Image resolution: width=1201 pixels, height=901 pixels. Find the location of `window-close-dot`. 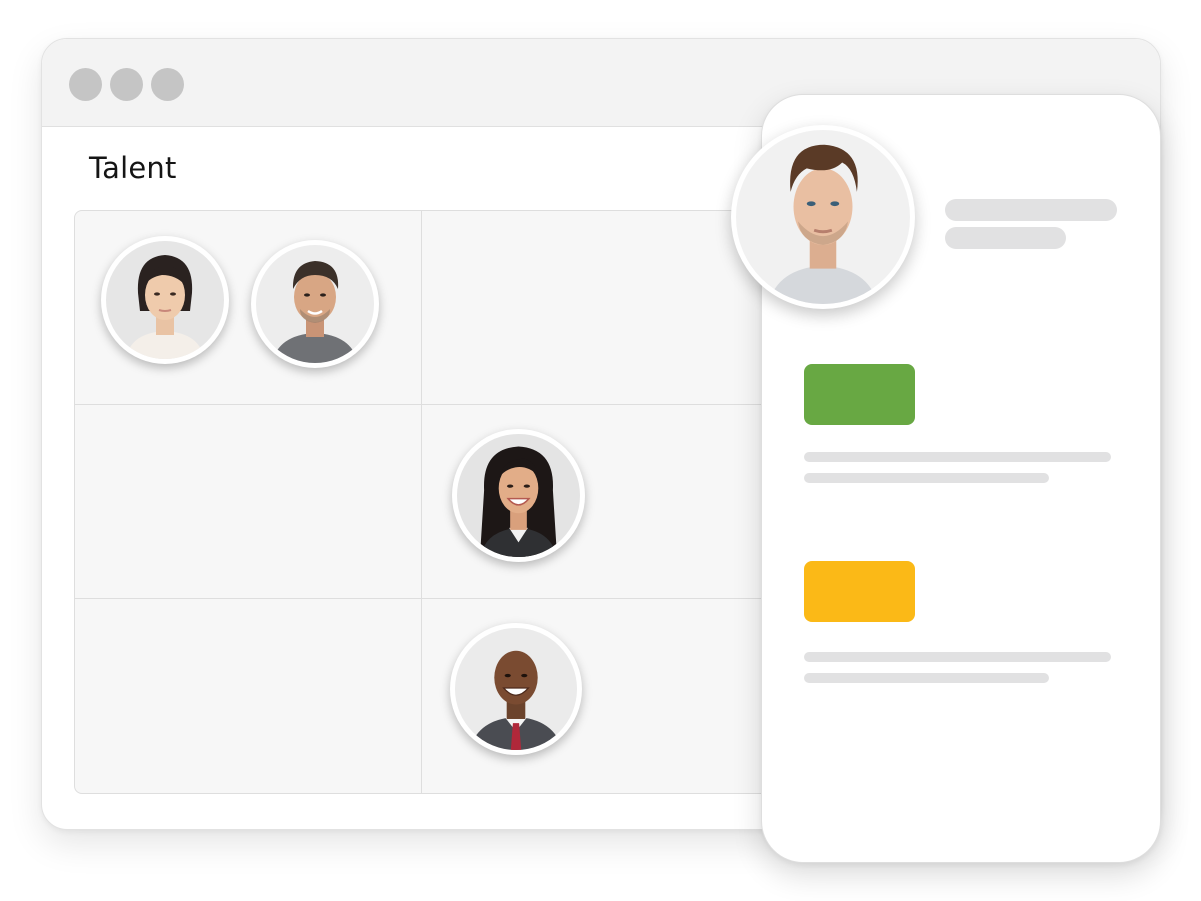

window-close-dot is located at coordinates (85, 84).